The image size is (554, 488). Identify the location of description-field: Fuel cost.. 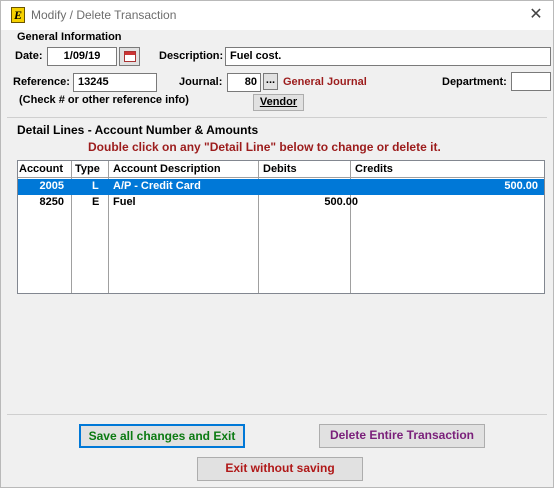
(388, 56).